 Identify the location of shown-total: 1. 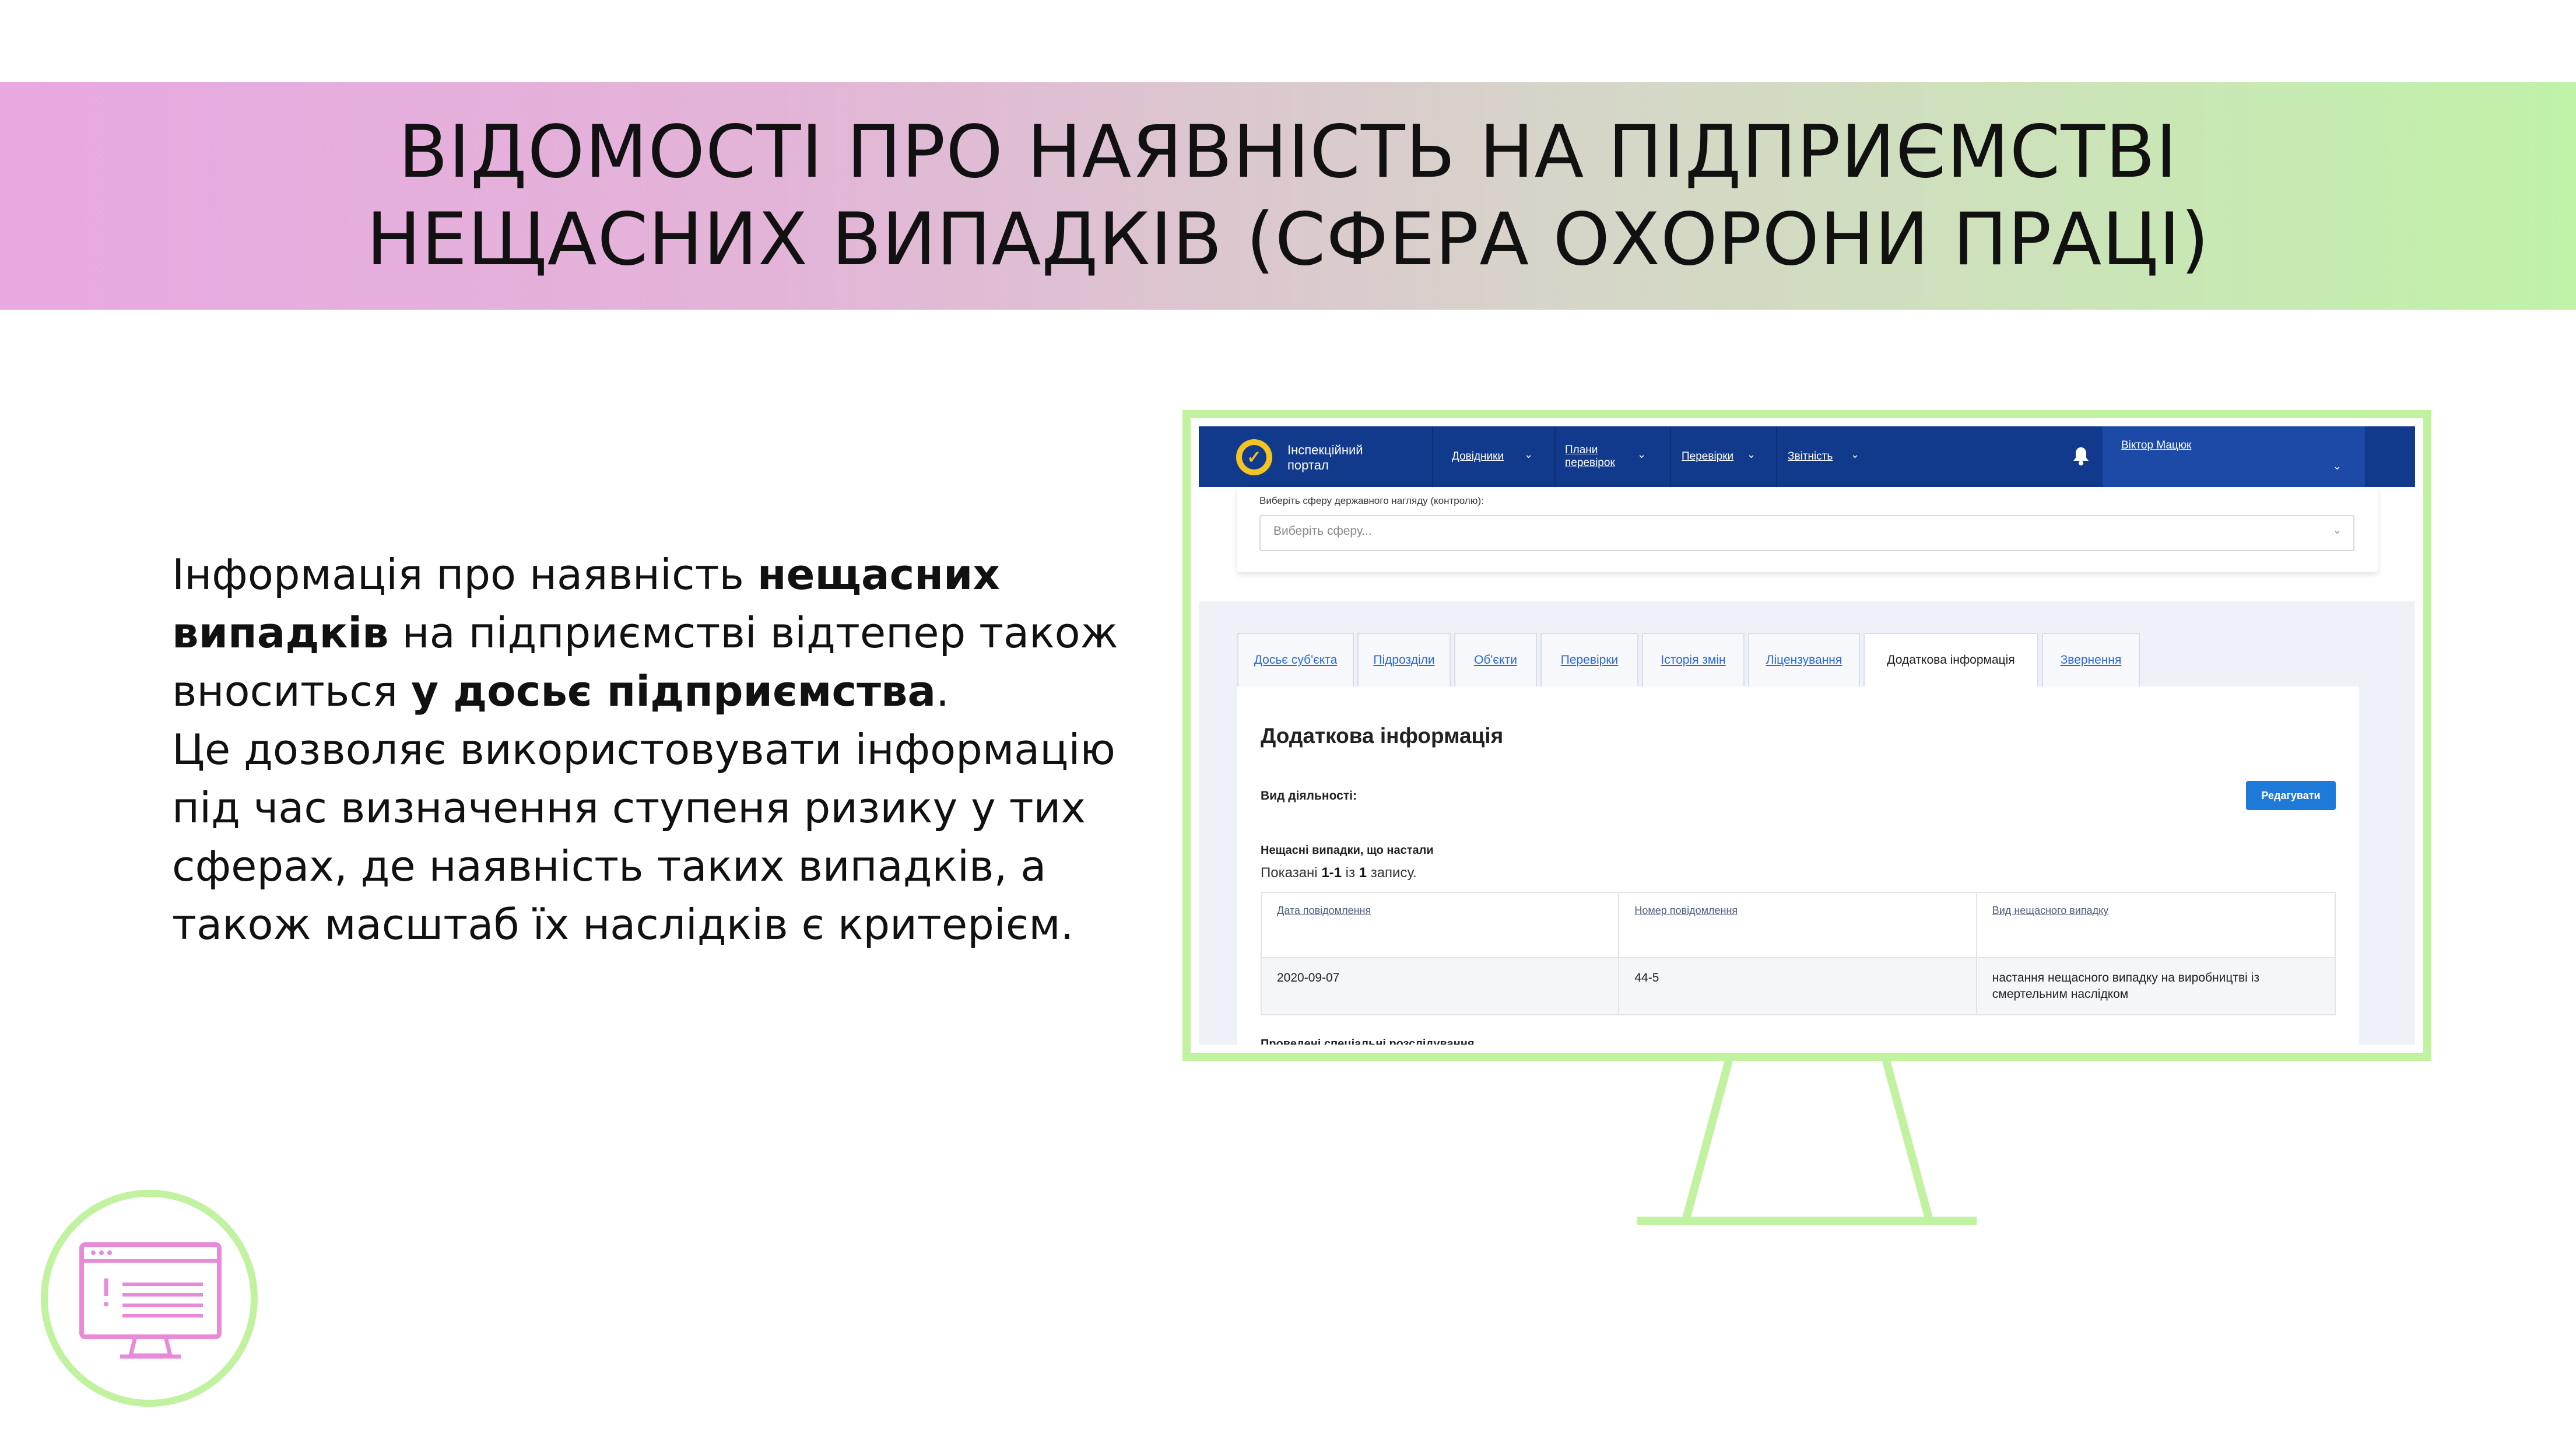
(1363, 873).